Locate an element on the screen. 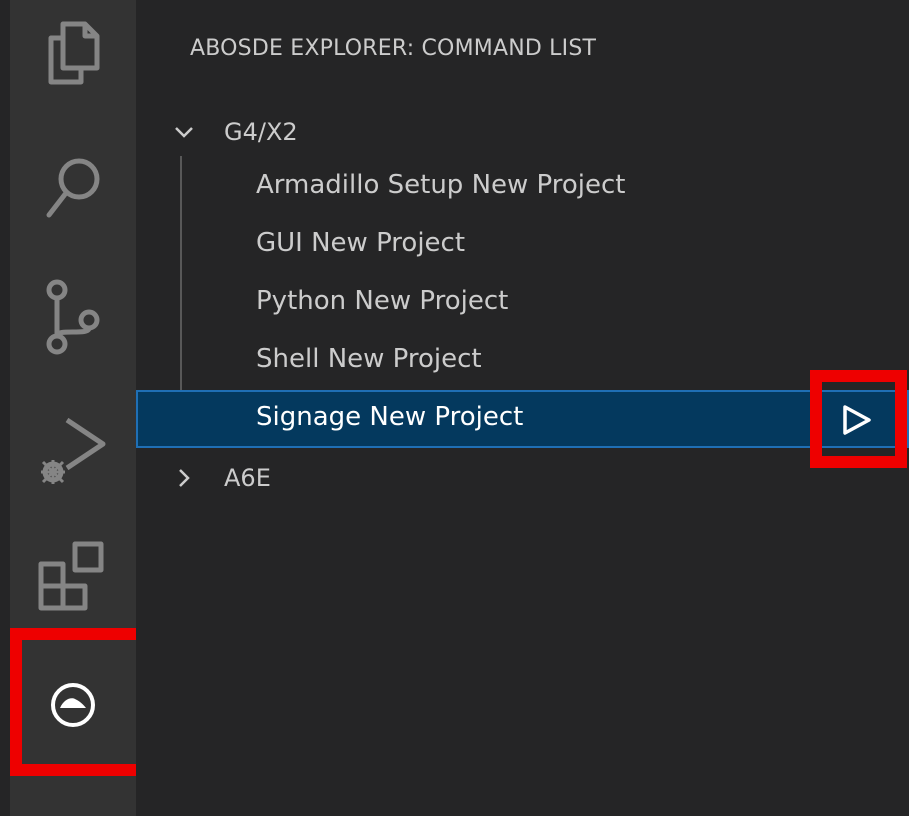  extensions-icon is located at coordinates (71, 576).